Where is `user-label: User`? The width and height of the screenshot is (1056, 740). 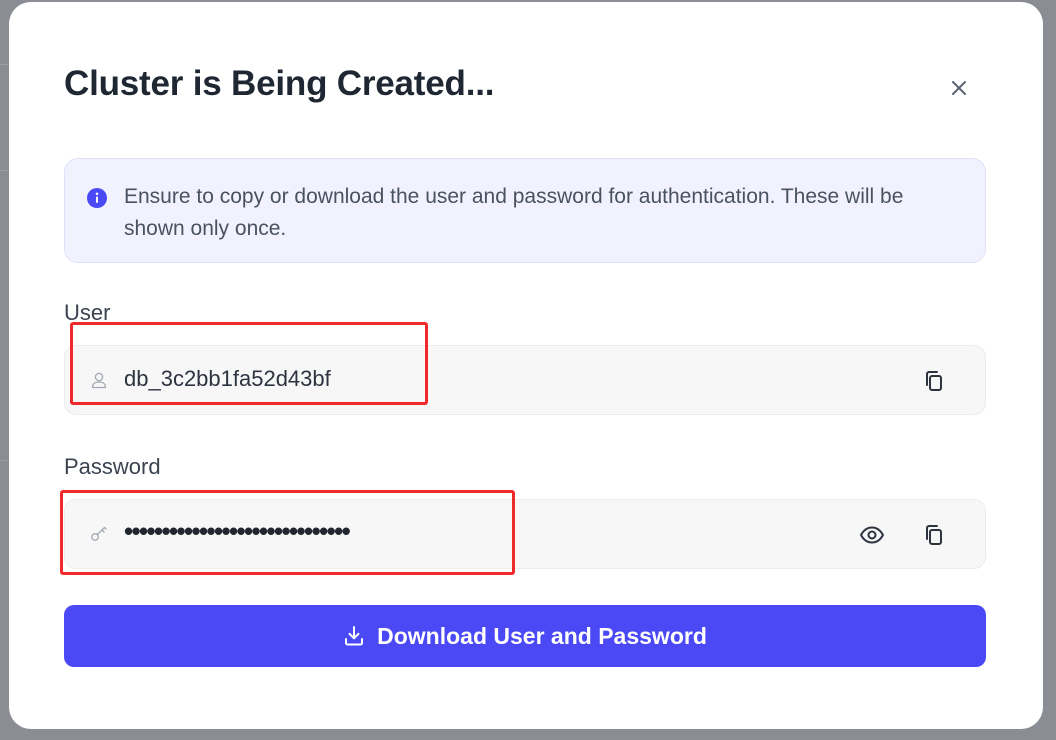
user-label: User is located at coordinates (87, 312).